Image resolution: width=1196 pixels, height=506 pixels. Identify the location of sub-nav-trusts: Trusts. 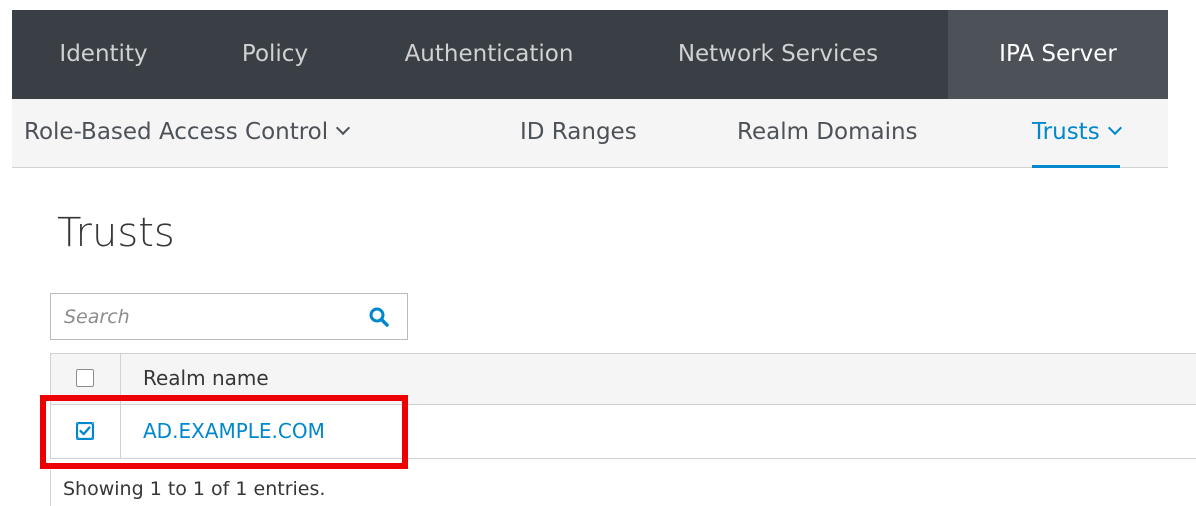
(1077, 133).